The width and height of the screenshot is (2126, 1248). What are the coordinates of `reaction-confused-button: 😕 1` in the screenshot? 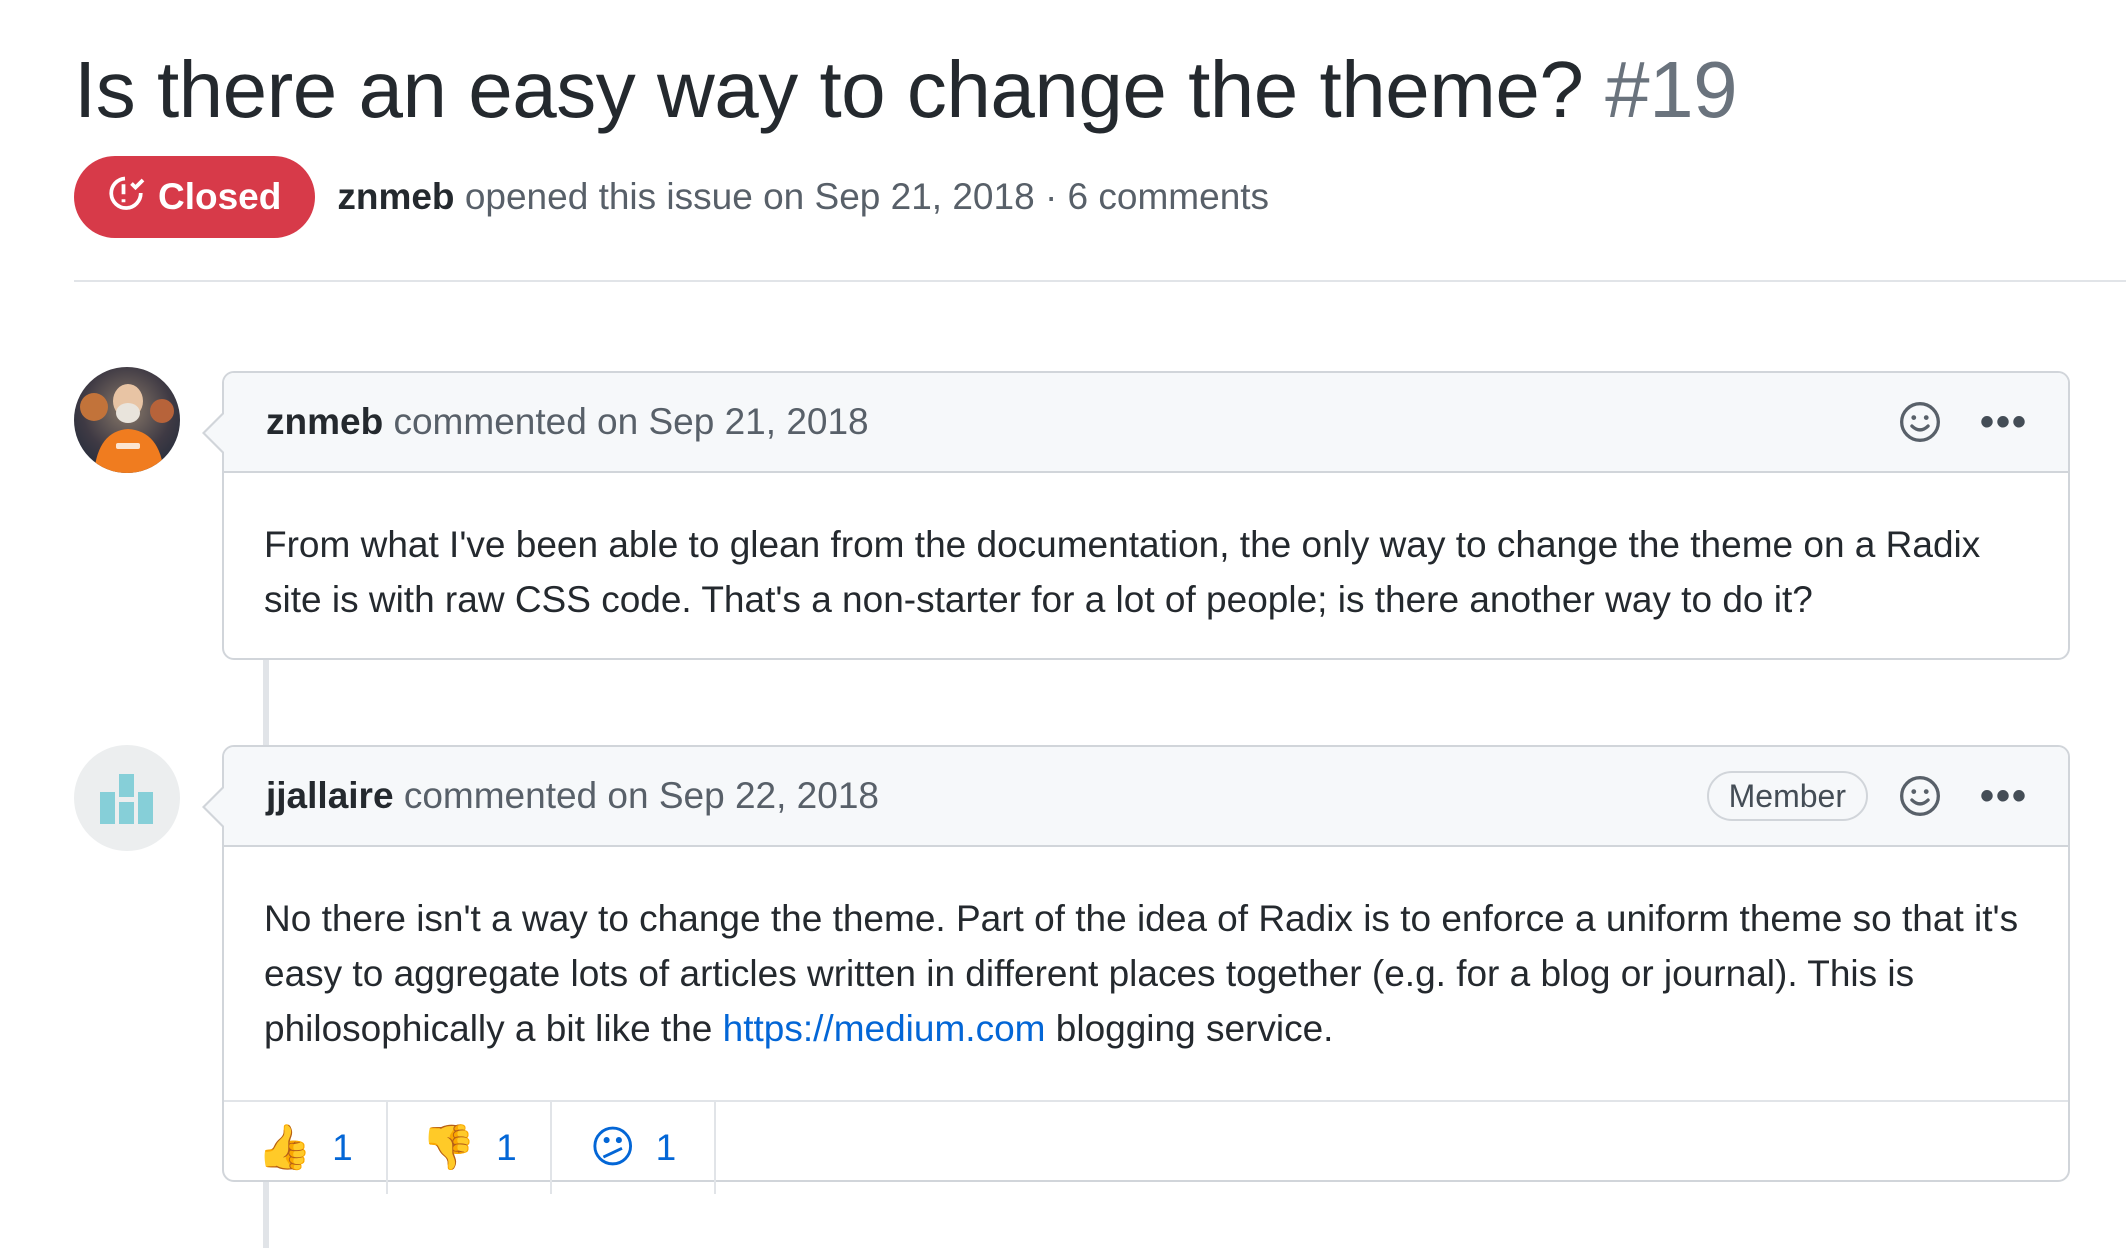 It's located at (634, 1148).